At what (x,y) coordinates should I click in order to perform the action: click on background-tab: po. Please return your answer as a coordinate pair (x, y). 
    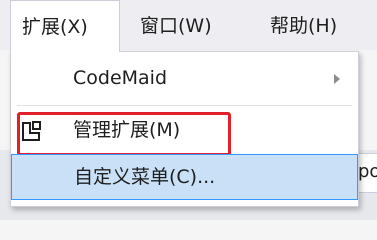
    Looking at the image, I should click on (367, 173).